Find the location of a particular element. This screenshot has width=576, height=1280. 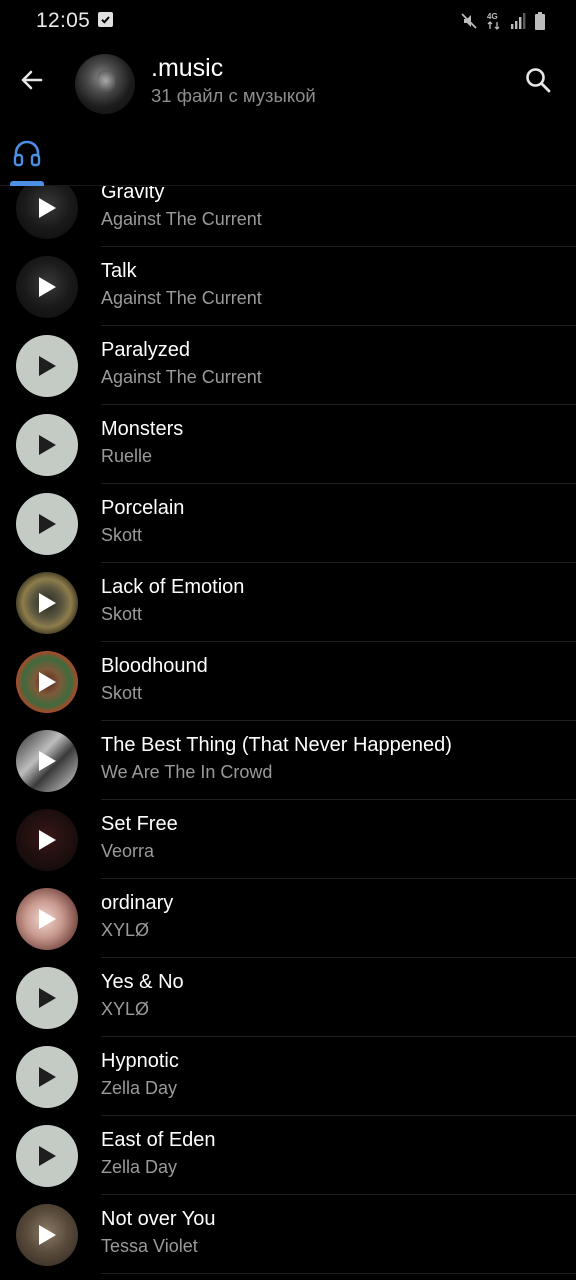

track-title: Yes & No is located at coordinates (142, 982).